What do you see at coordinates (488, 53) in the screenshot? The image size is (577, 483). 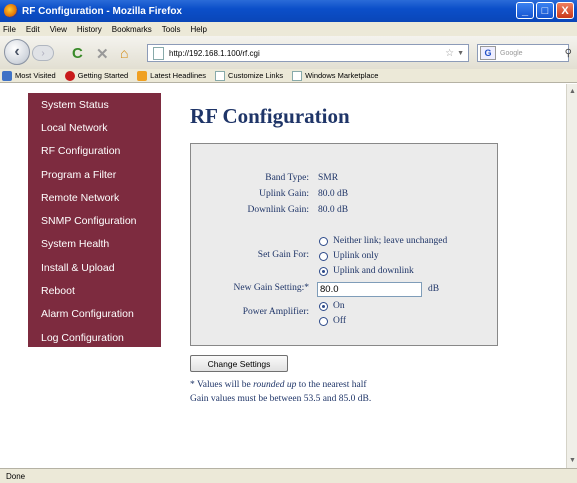 I see `google-icon: G` at bounding box center [488, 53].